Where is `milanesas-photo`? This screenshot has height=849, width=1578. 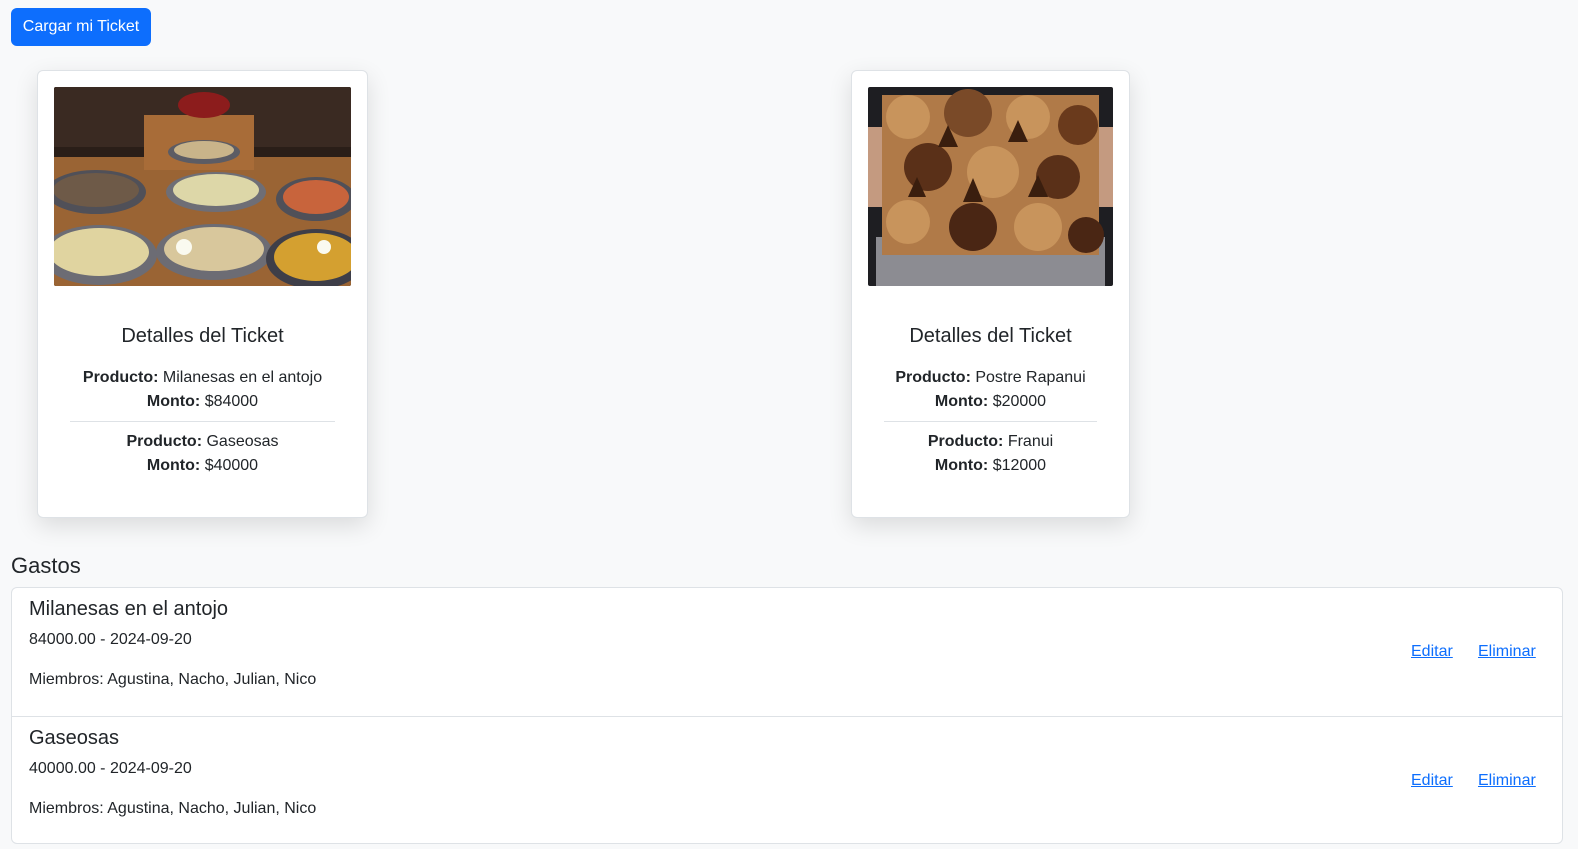
milanesas-photo is located at coordinates (202, 186).